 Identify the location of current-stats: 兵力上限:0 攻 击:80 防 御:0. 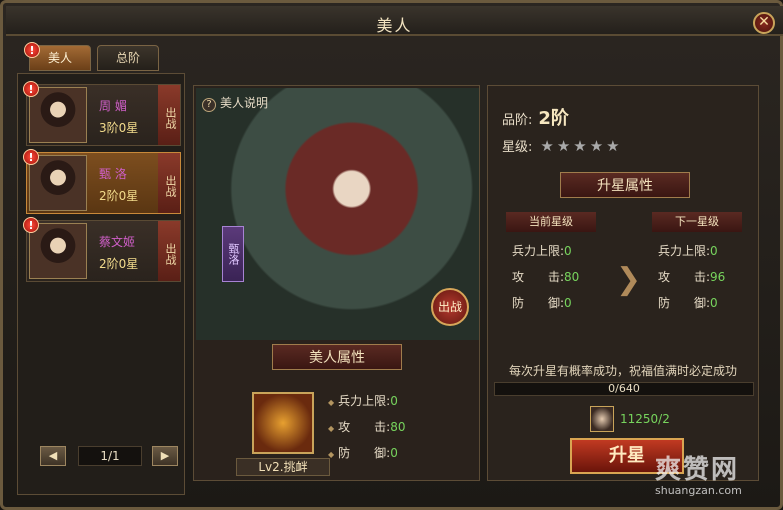
(567, 281).